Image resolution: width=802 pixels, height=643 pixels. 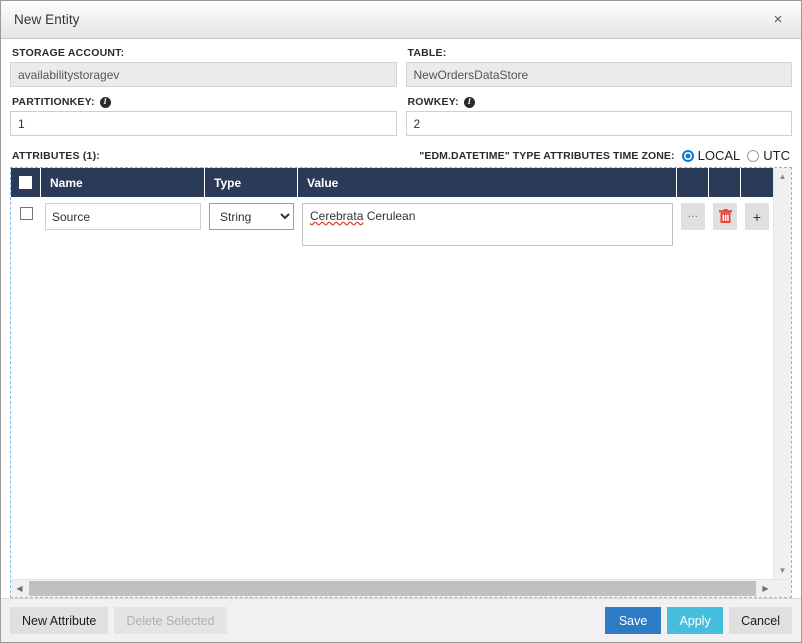 I want to click on partition-key-group: PARTITIONKEY: i, so click(x=203, y=116).